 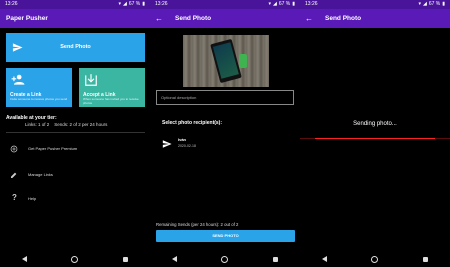 I want to click on send-photo-button: SEND PHOTO, so click(x=225, y=236).